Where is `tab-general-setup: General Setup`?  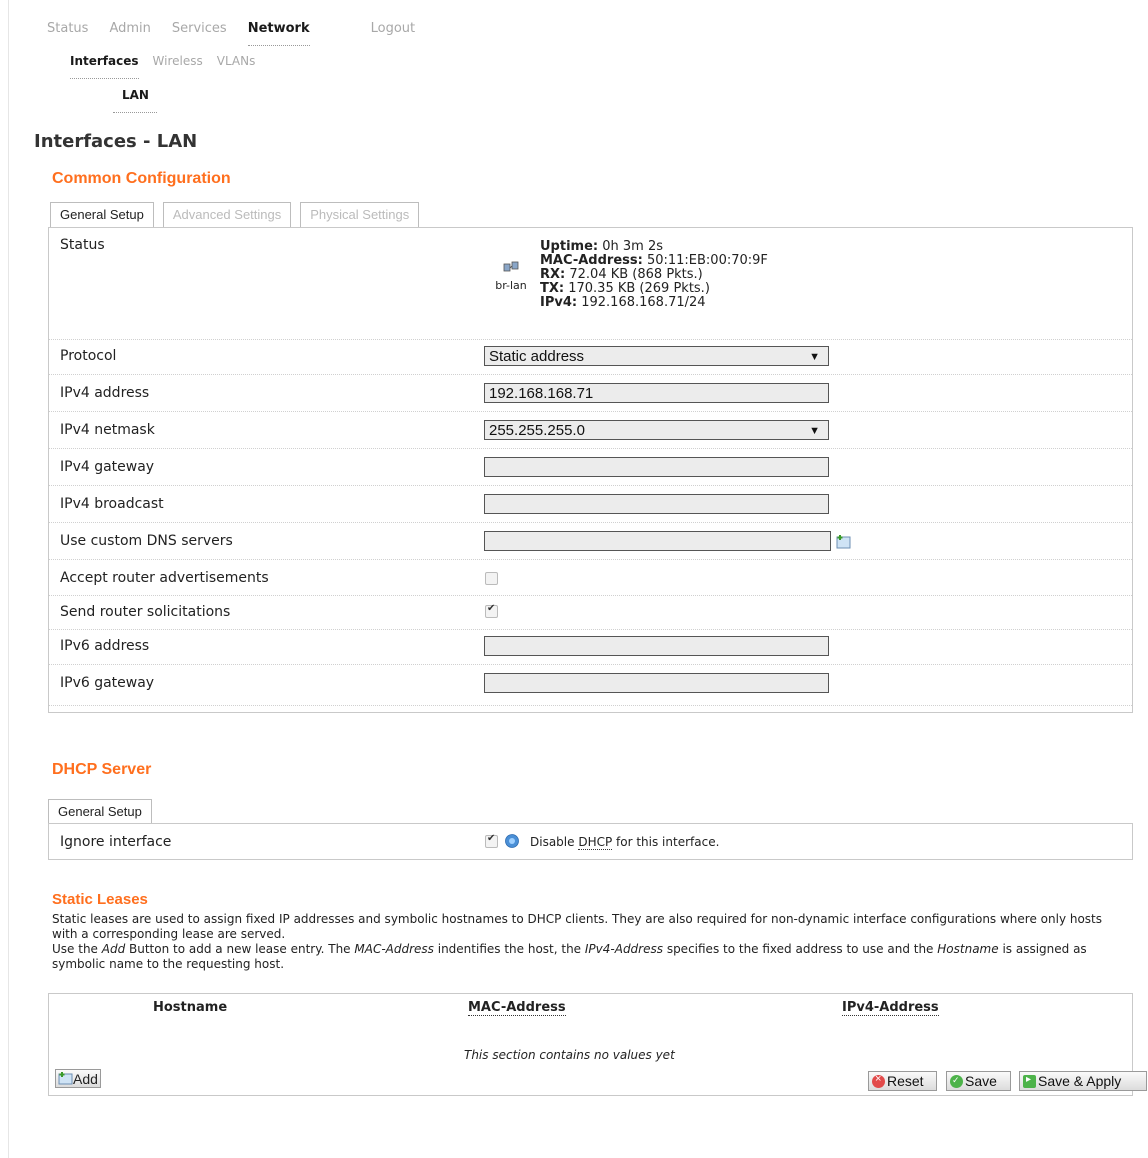 tab-general-setup: General Setup is located at coordinates (102, 215).